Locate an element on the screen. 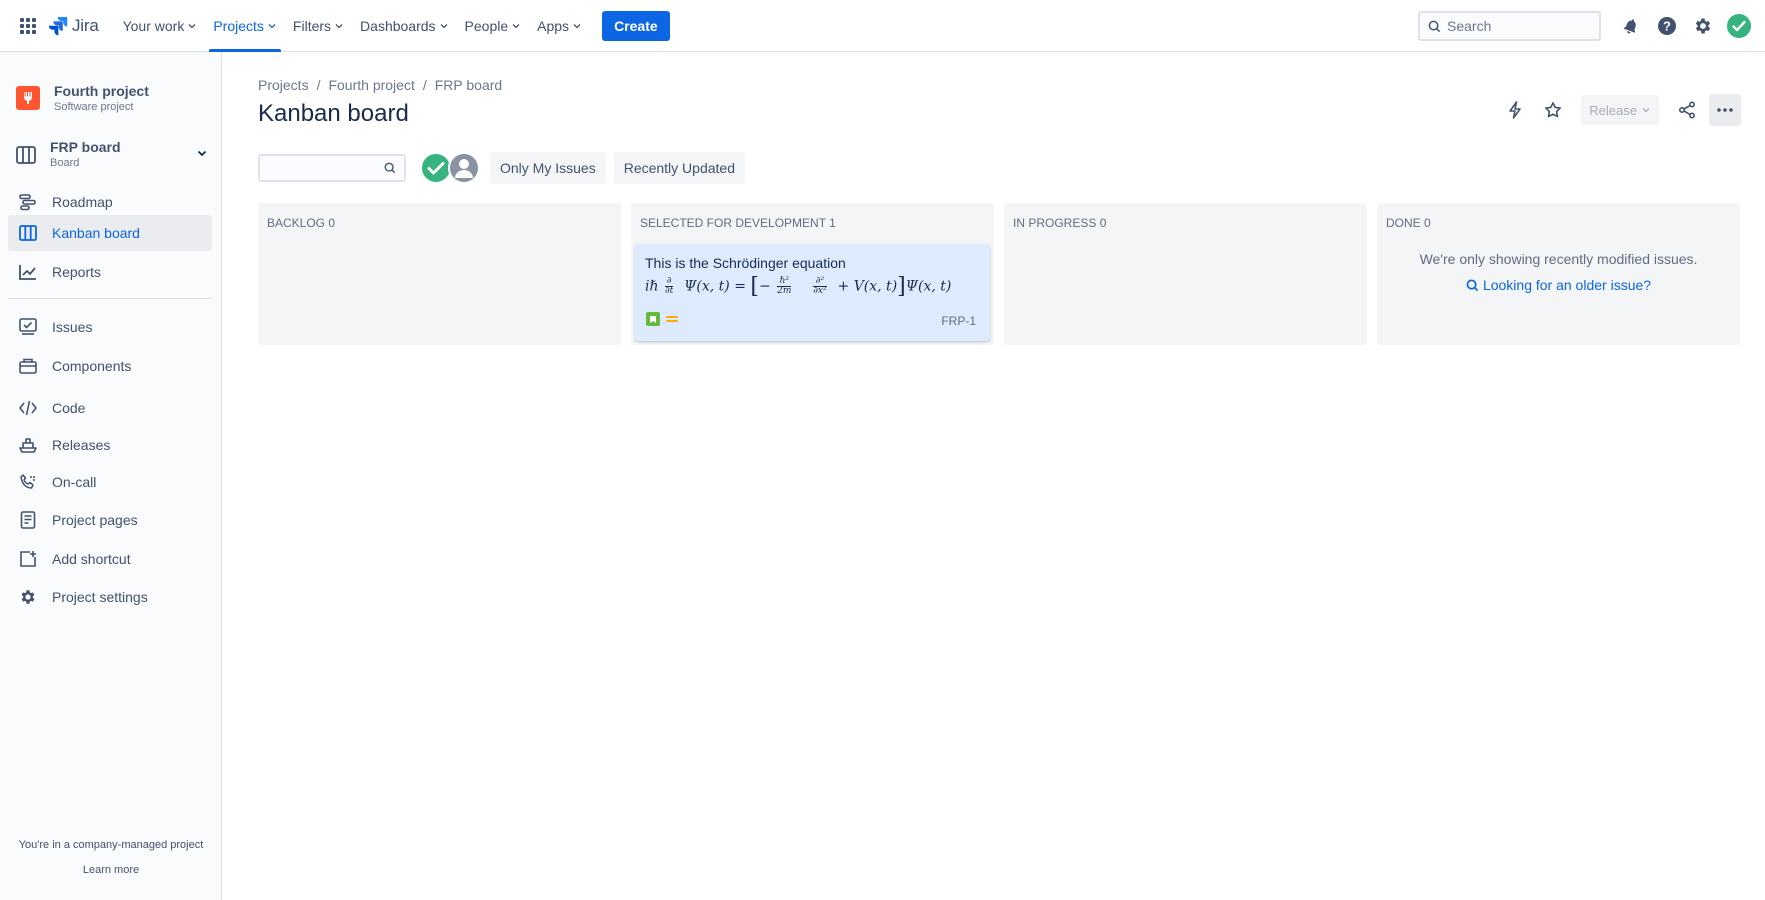 This screenshot has width=1765, height=900. nav-filters: Filters is located at coordinates (318, 26).